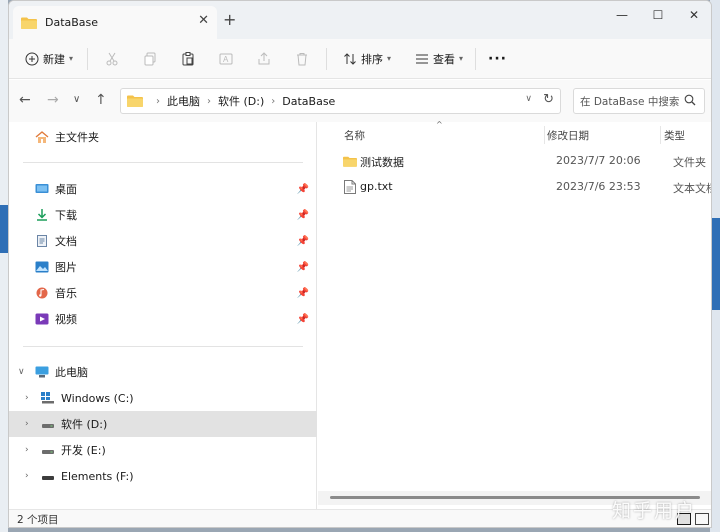 The width and height of the screenshot is (720, 532). Describe the element at coordinates (654, 511) in the screenshot. I see `watermark: 知乎用户` at that location.